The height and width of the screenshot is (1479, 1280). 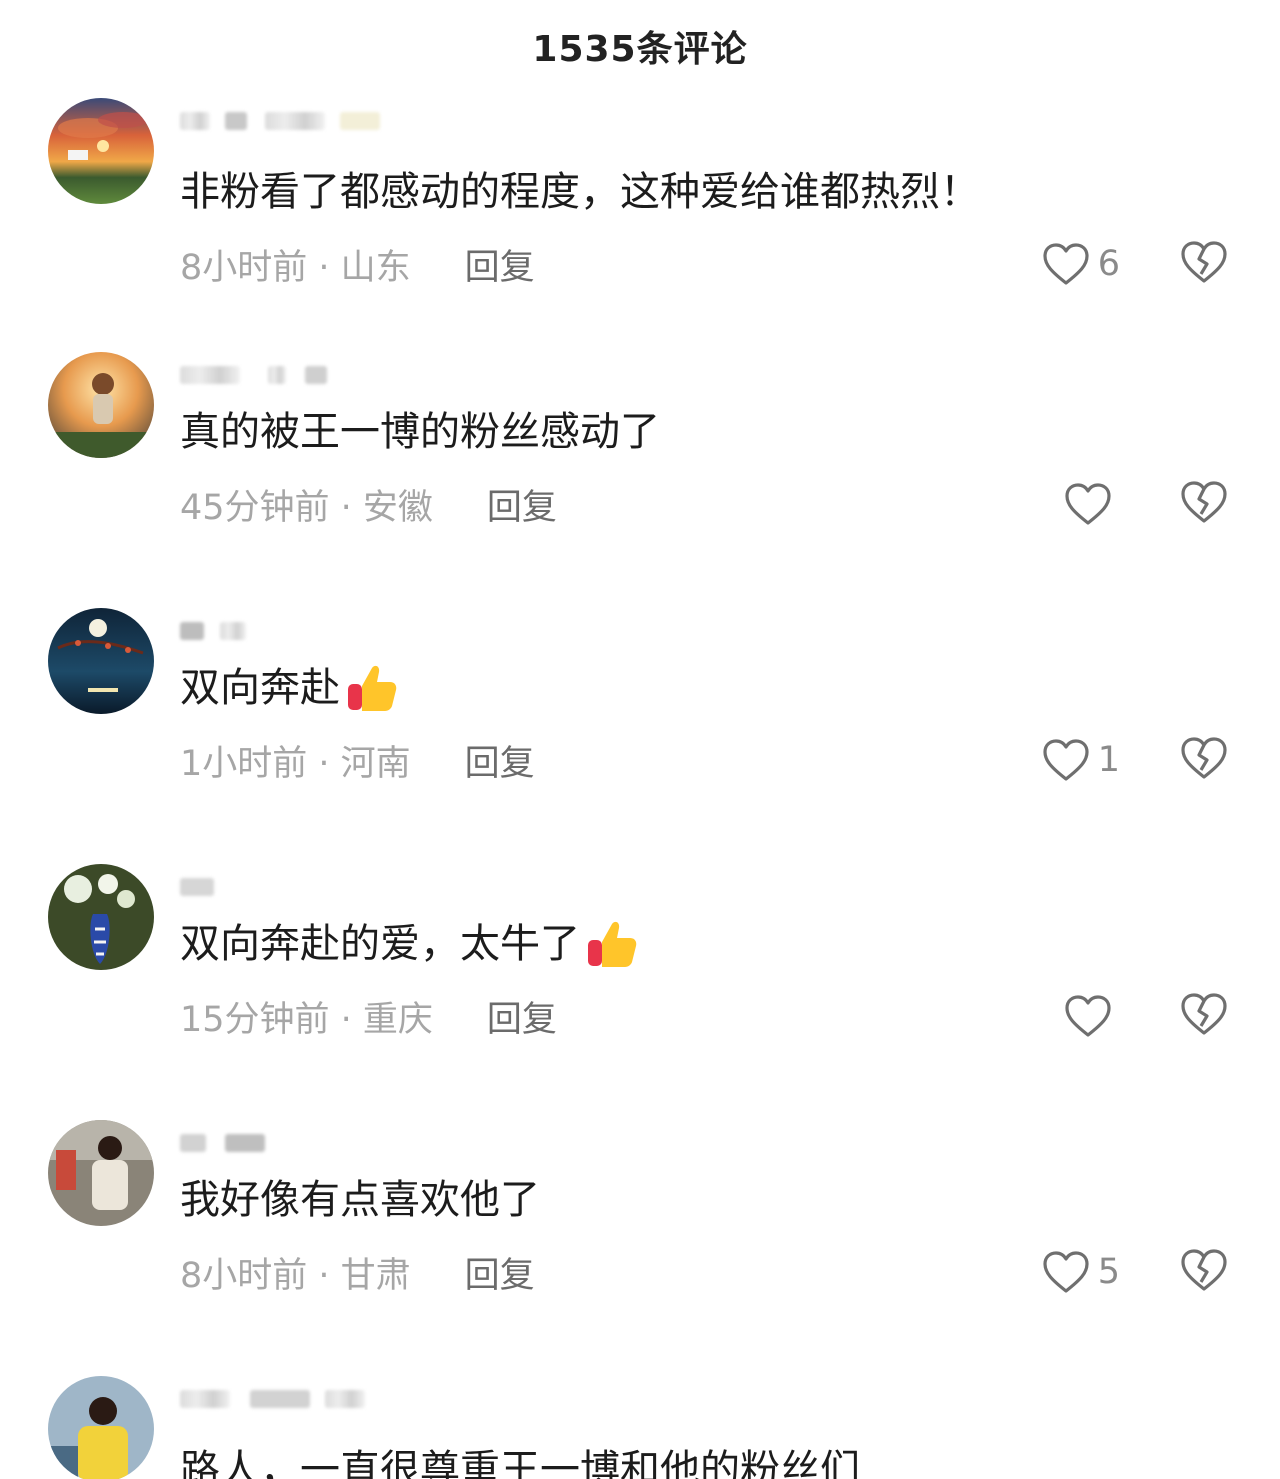 I want to click on comment-meta: 15分钟前 · 重庆 回复, so click(x=368, y=1017).